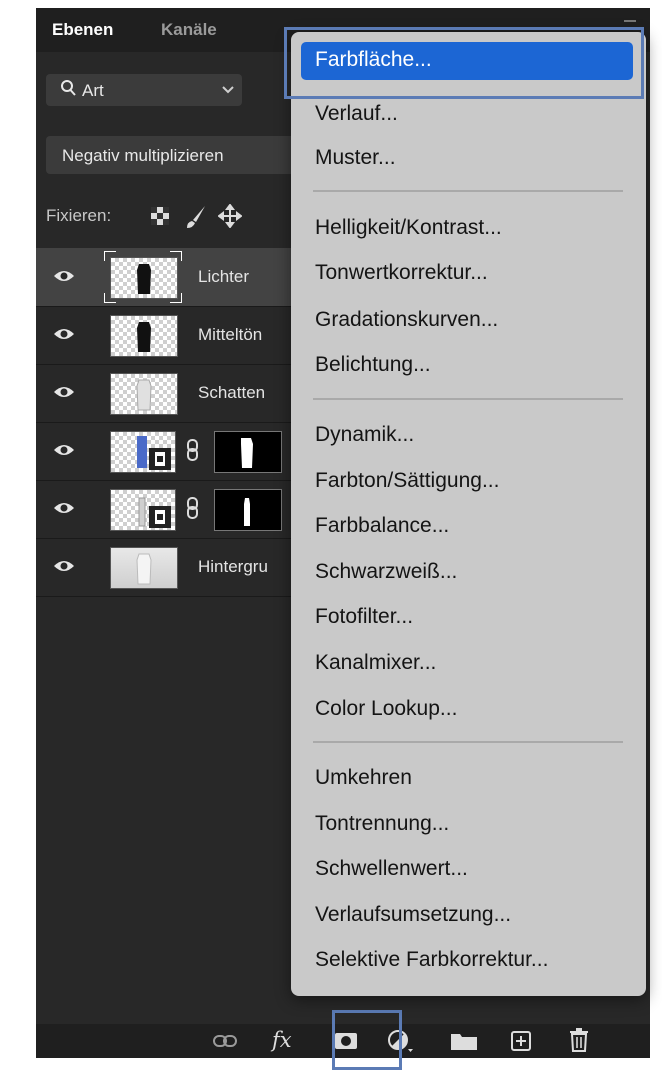 The height and width of the screenshot is (1079, 662). Describe the element at coordinates (630, 21) in the screenshot. I see `panel-menu-icon` at that location.